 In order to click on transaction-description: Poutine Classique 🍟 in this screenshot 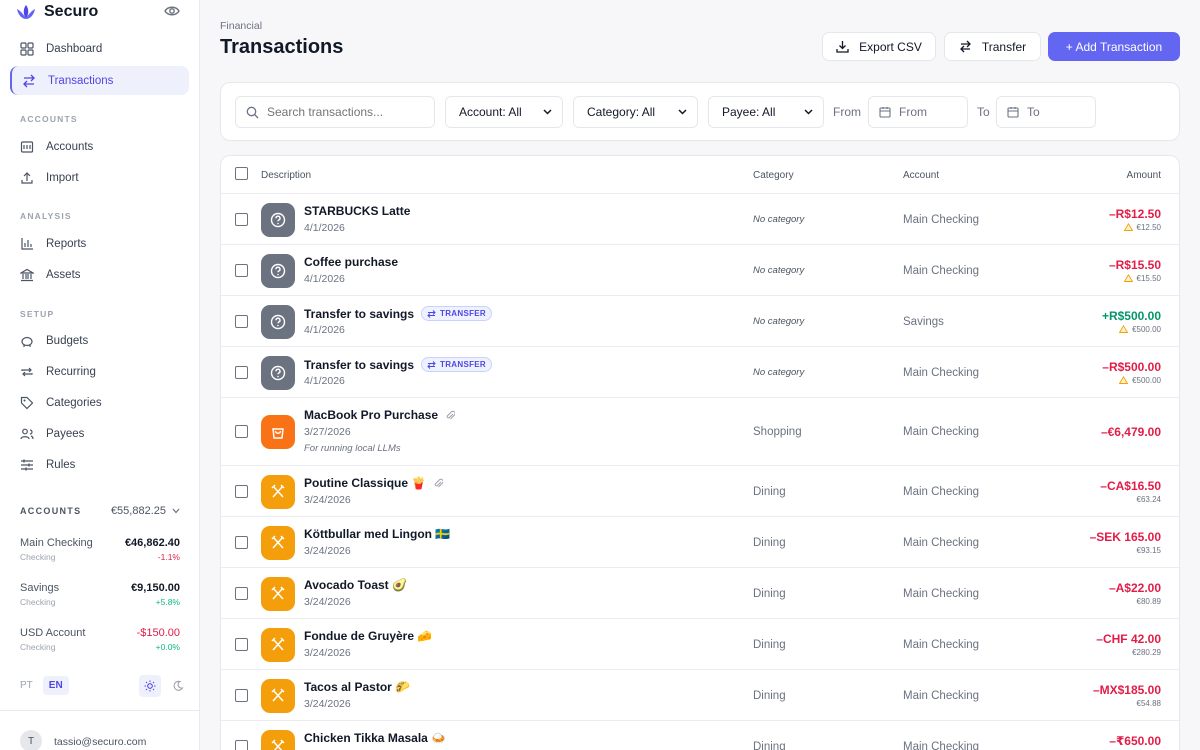, I will do `click(374, 483)`.